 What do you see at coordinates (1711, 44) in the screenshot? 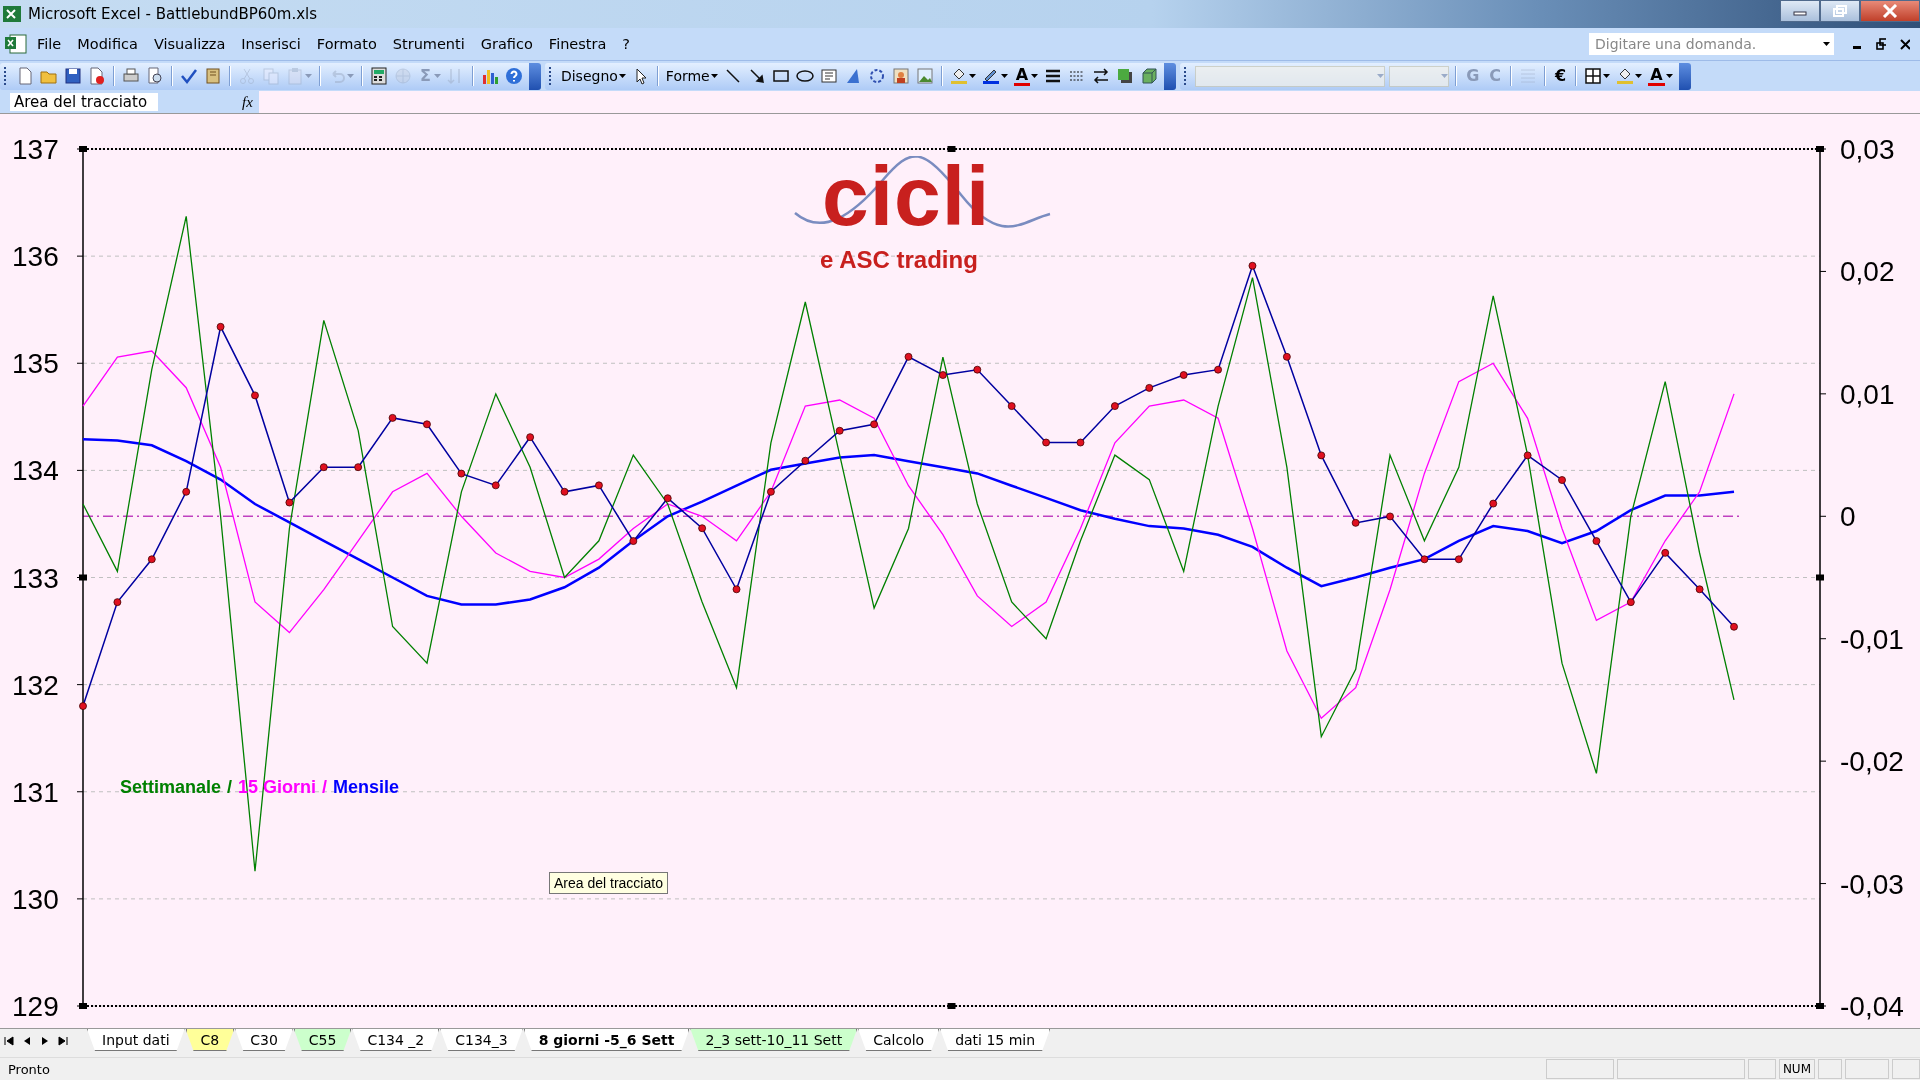
I see `help-search-field: Digitare una domanda.` at bounding box center [1711, 44].